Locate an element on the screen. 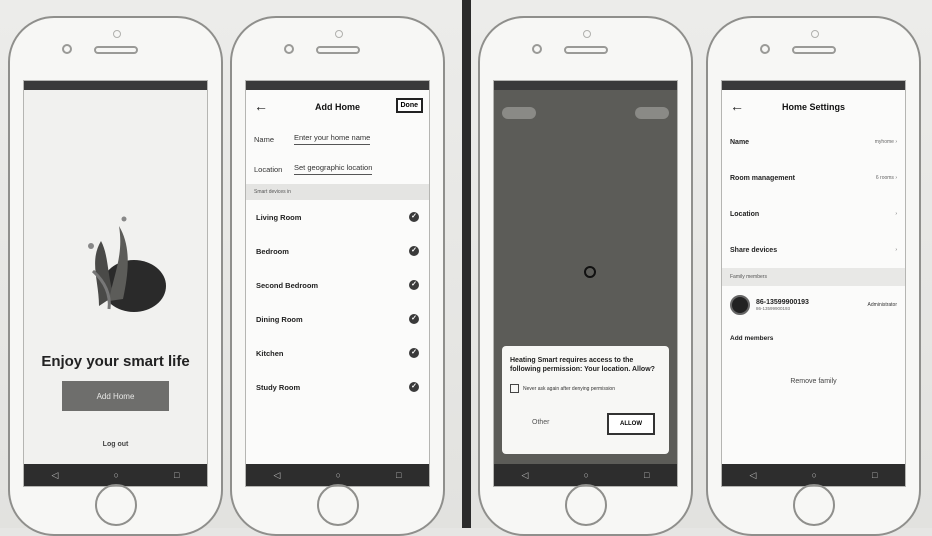 The height and width of the screenshot is (536, 932). row-label: Share devices is located at coordinates (754, 250).